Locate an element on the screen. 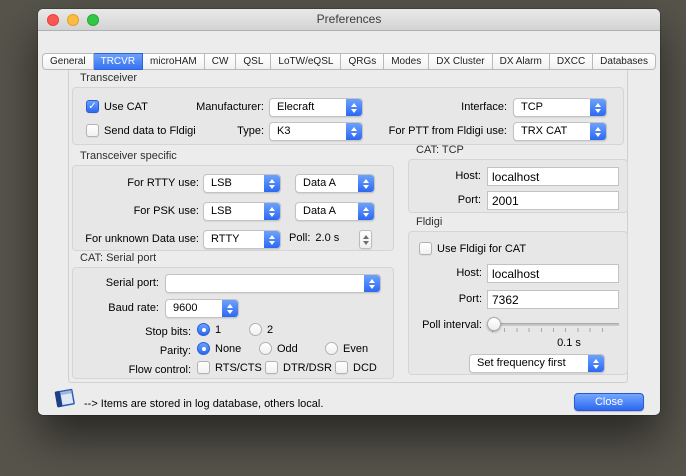  slider-track is located at coordinates (553, 324).